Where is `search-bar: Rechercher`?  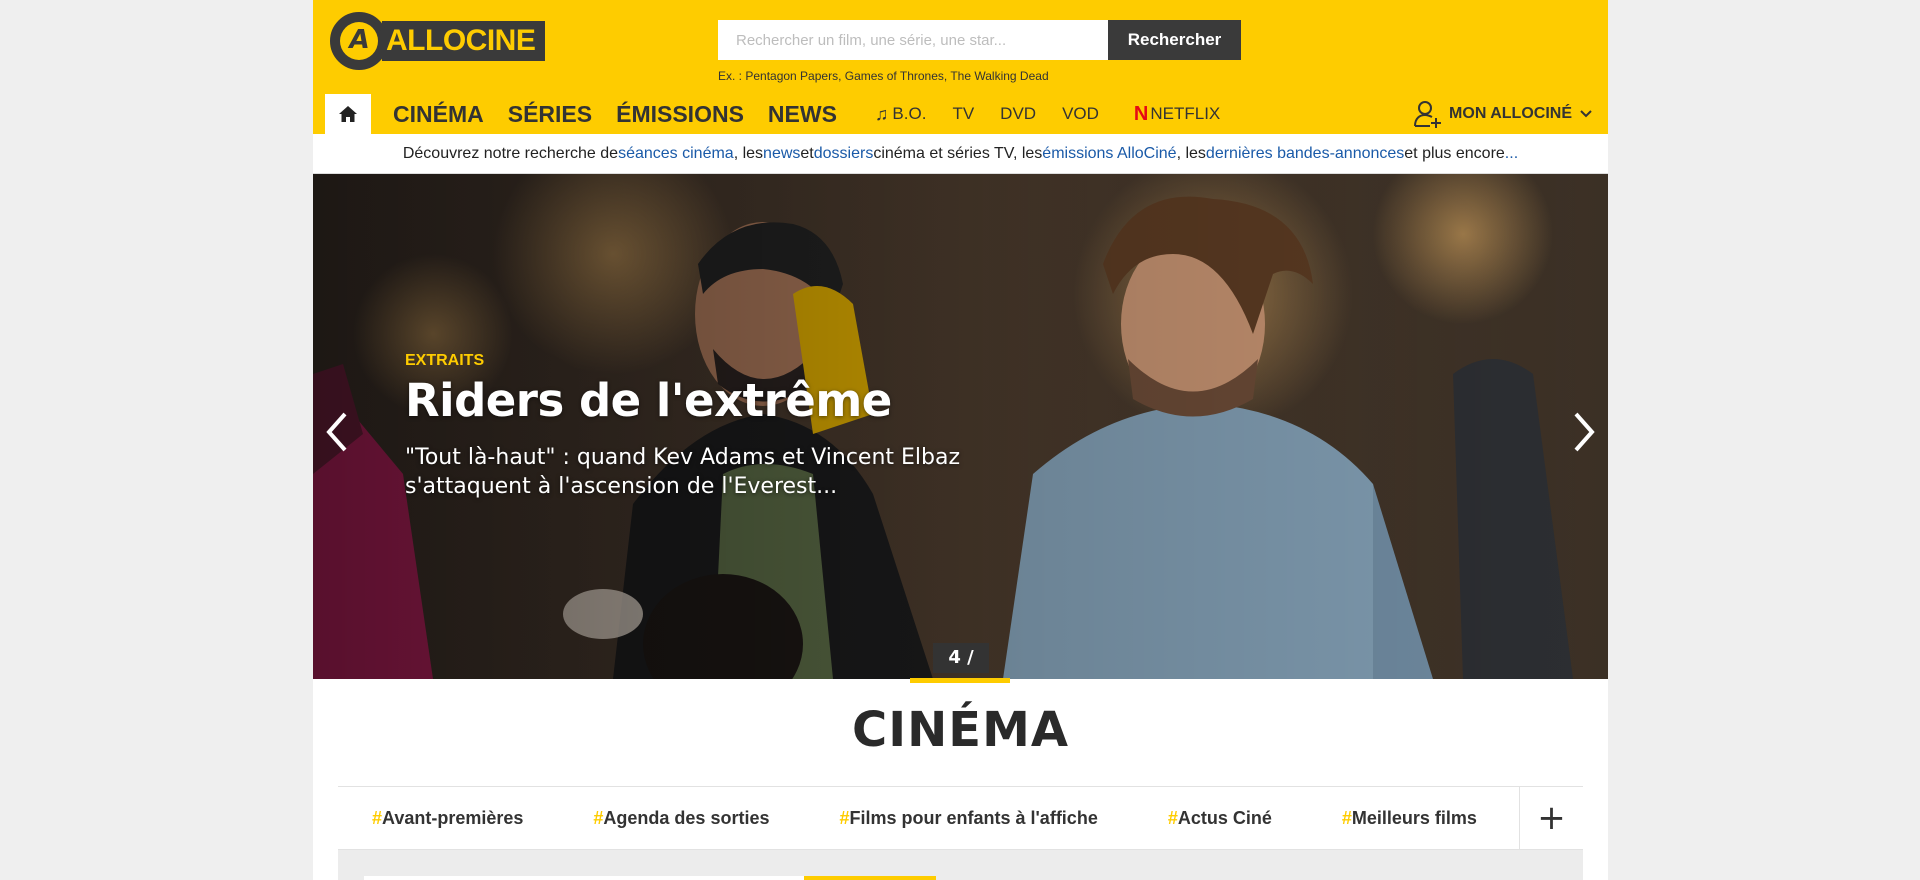 search-bar: Rechercher is located at coordinates (985, 40).